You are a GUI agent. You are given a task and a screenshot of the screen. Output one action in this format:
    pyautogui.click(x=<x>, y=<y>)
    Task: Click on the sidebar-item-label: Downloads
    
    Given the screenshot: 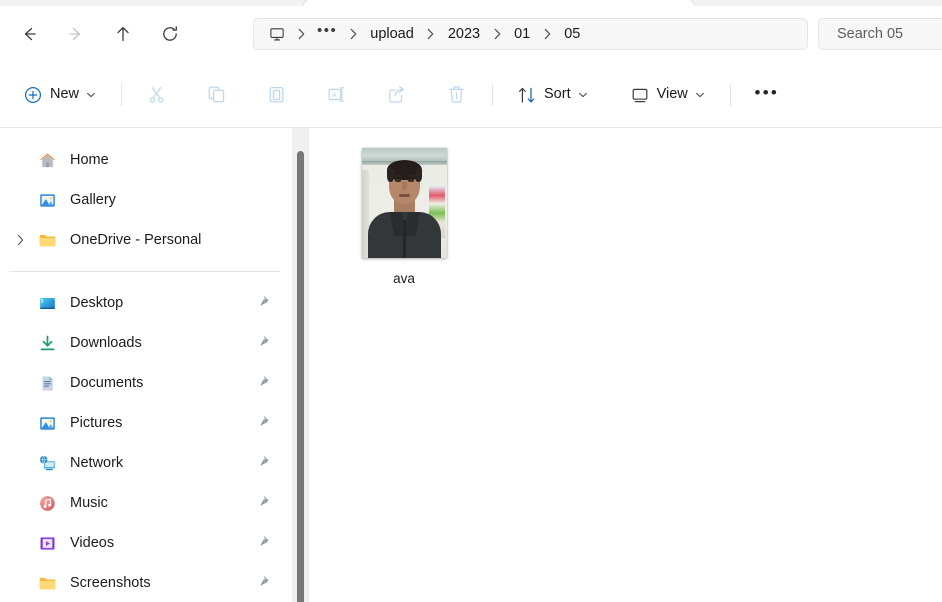 What is the action you would take?
    pyautogui.click(x=106, y=342)
    